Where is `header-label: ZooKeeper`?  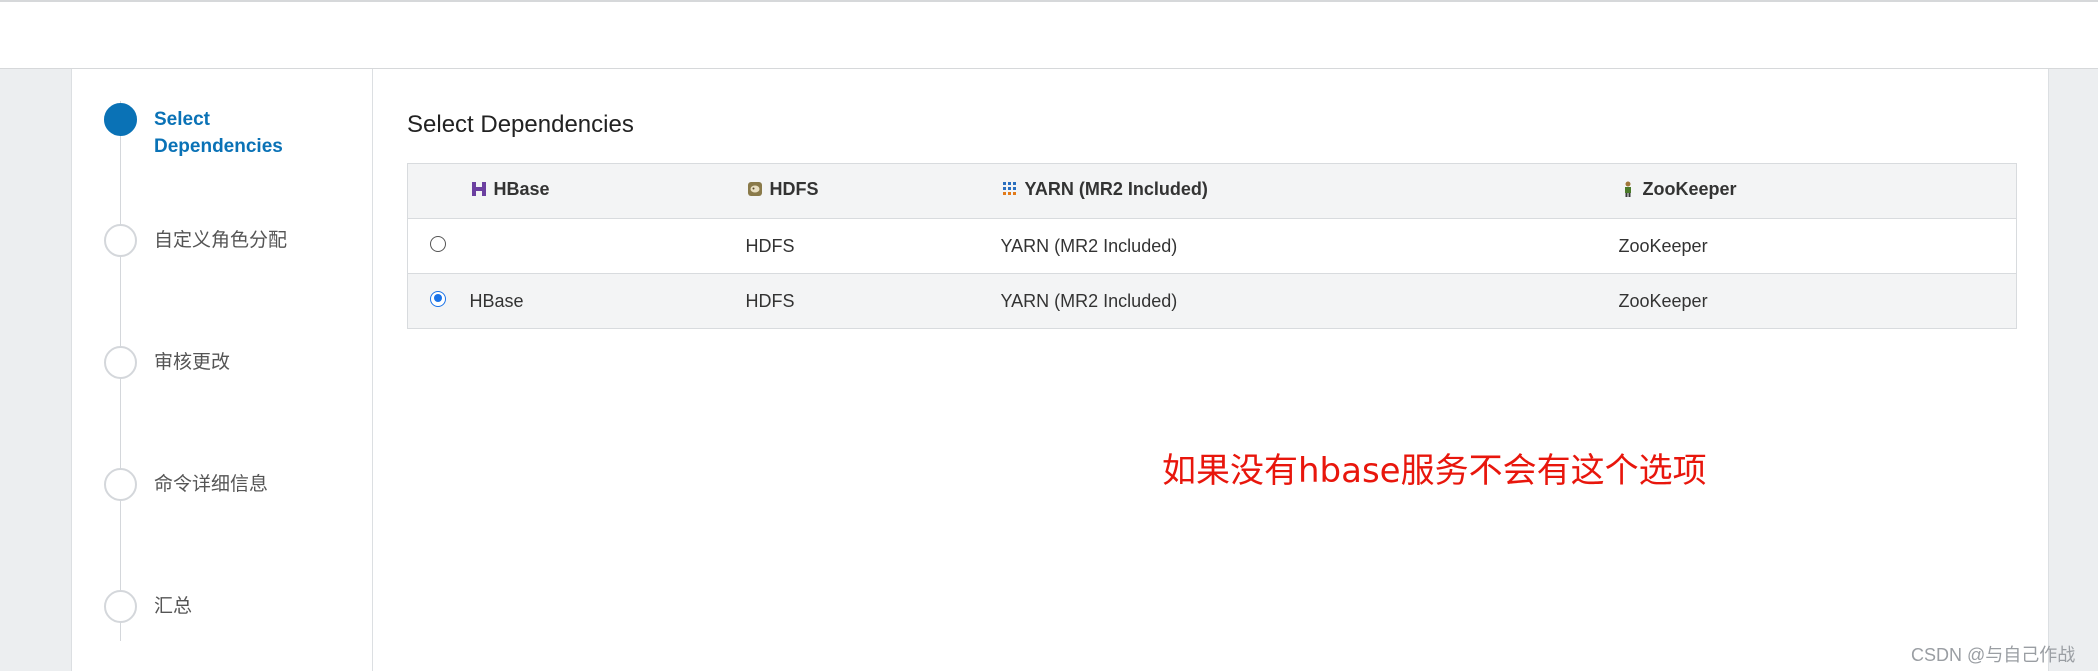 header-label: ZooKeeper is located at coordinates (1689, 188).